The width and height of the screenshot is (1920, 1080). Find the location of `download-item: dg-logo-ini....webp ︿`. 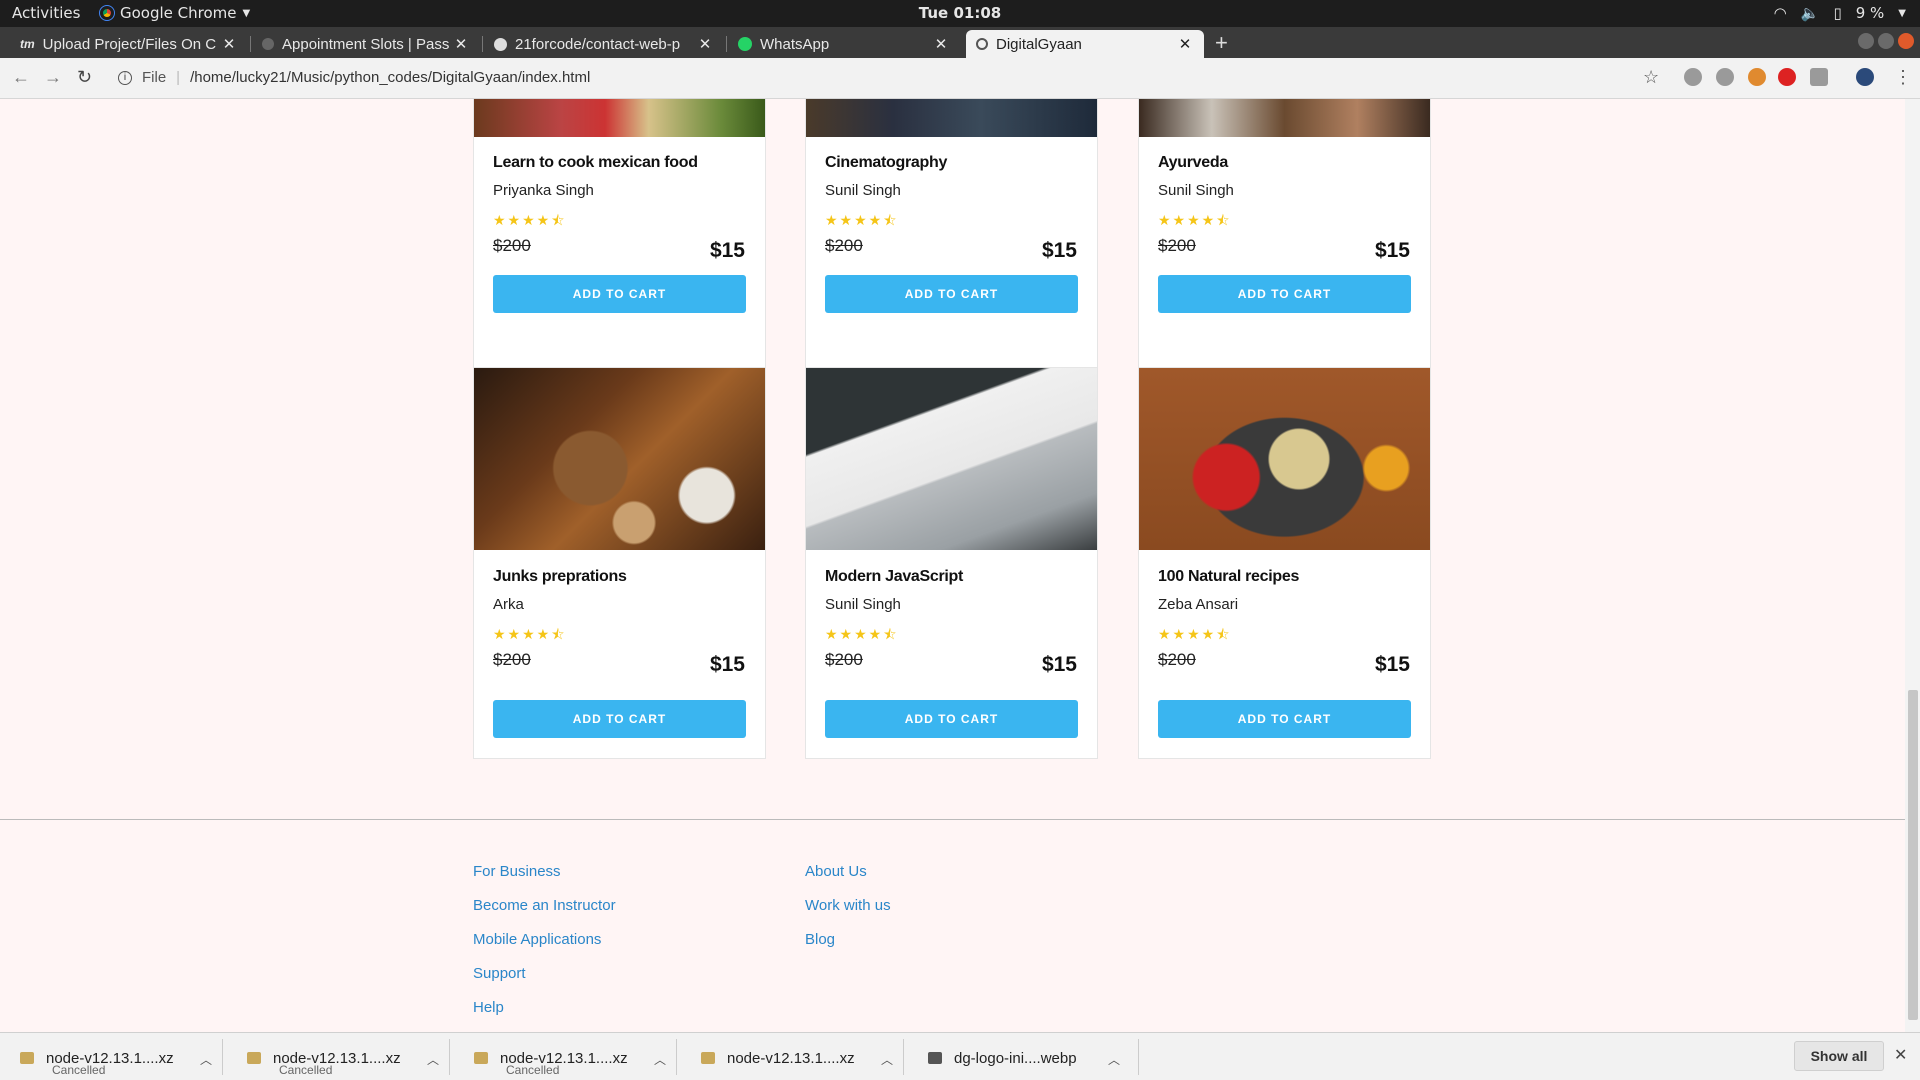

download-item: dg-logo-ini....webp ︿ is located at coordinates (1024, 1058).